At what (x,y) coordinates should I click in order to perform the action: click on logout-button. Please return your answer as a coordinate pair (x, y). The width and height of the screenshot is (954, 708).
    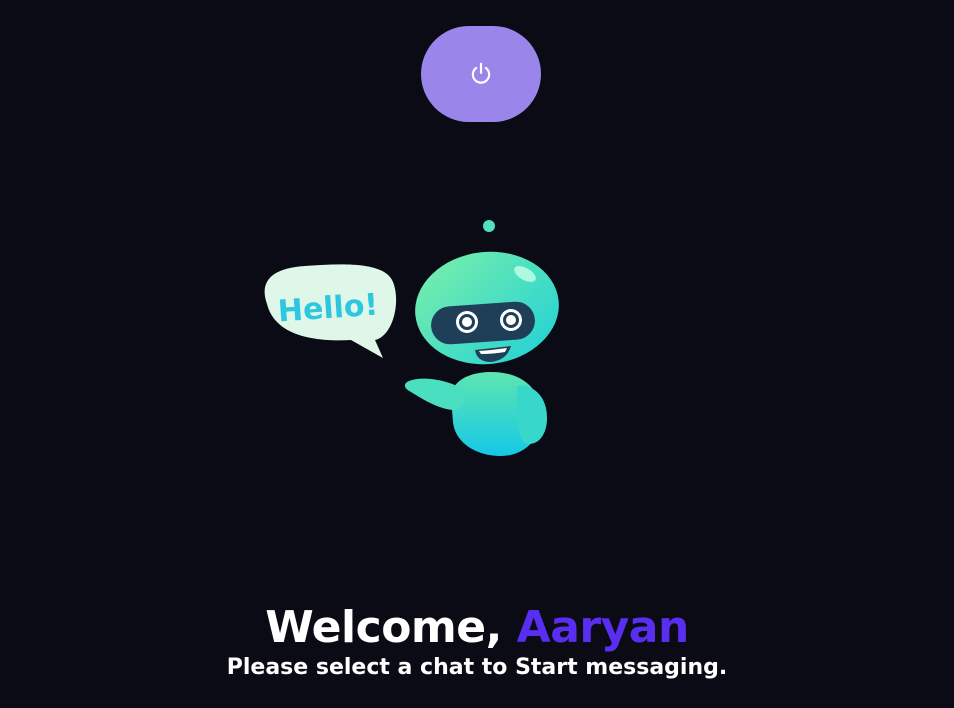
    Looking at the image, I should click on (481, 74).